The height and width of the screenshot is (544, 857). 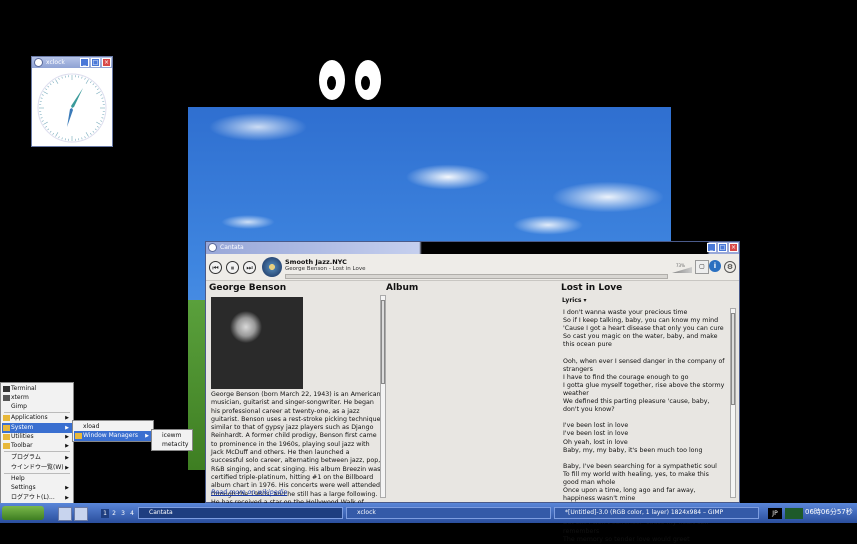 I want to click on cantata-app-icon, so click(x=212, y=247).